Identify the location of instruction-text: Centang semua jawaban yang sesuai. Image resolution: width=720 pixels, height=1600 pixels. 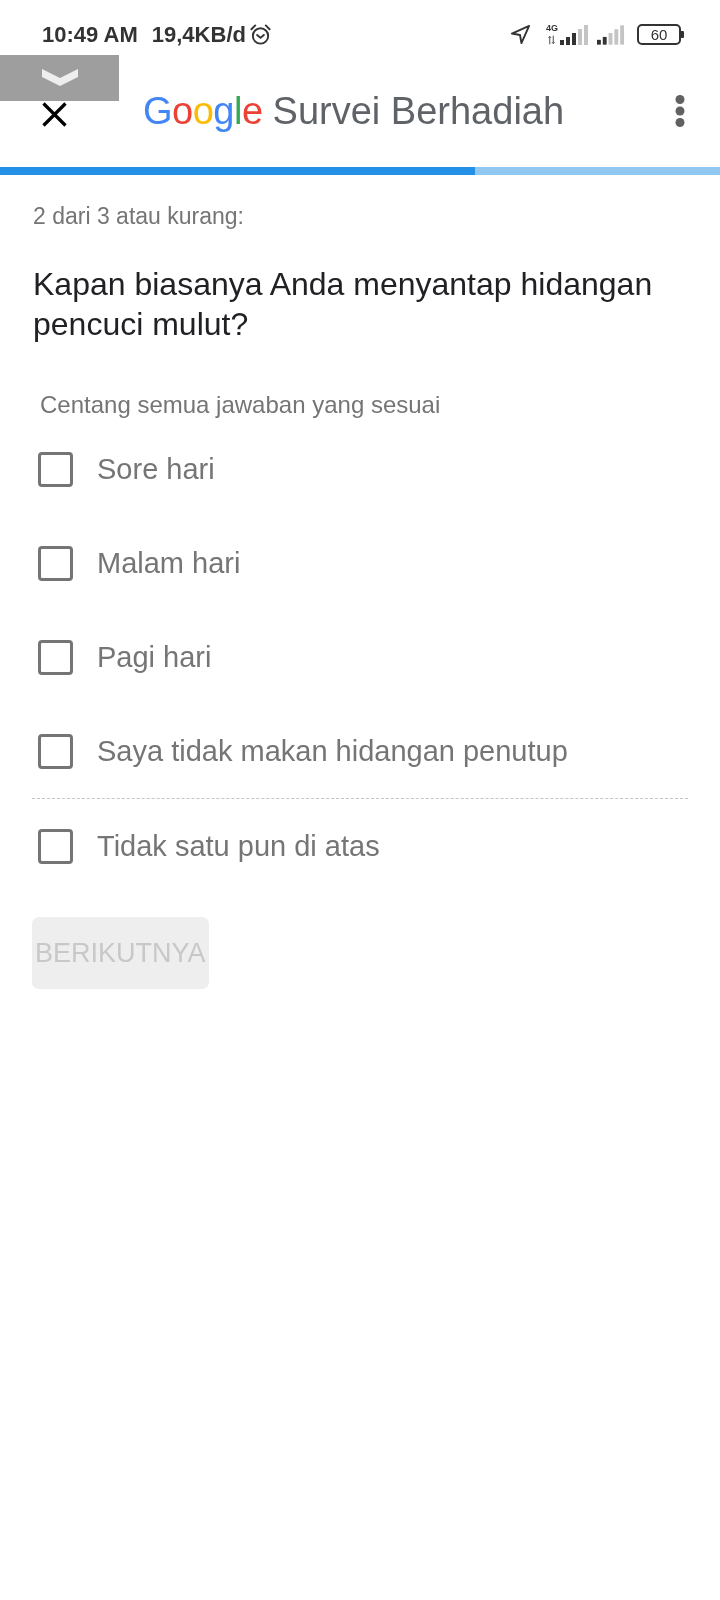
(241, 405).